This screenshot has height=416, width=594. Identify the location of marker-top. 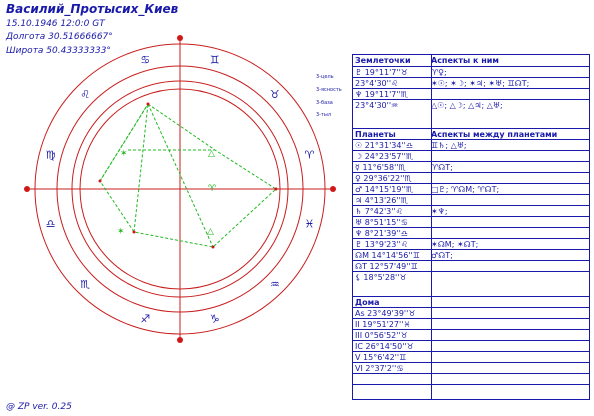
(180, 38).